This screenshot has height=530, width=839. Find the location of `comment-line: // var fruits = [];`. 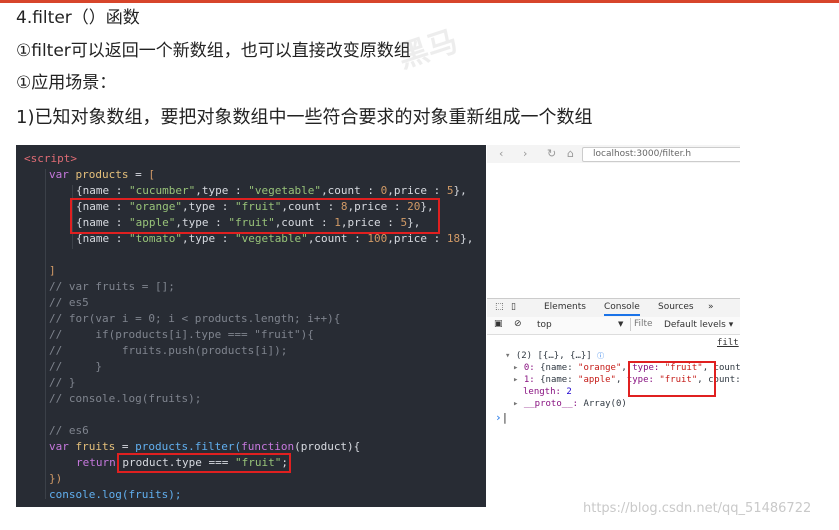

comment-line: // var fruits = []; is located at coordinates (112, 286).